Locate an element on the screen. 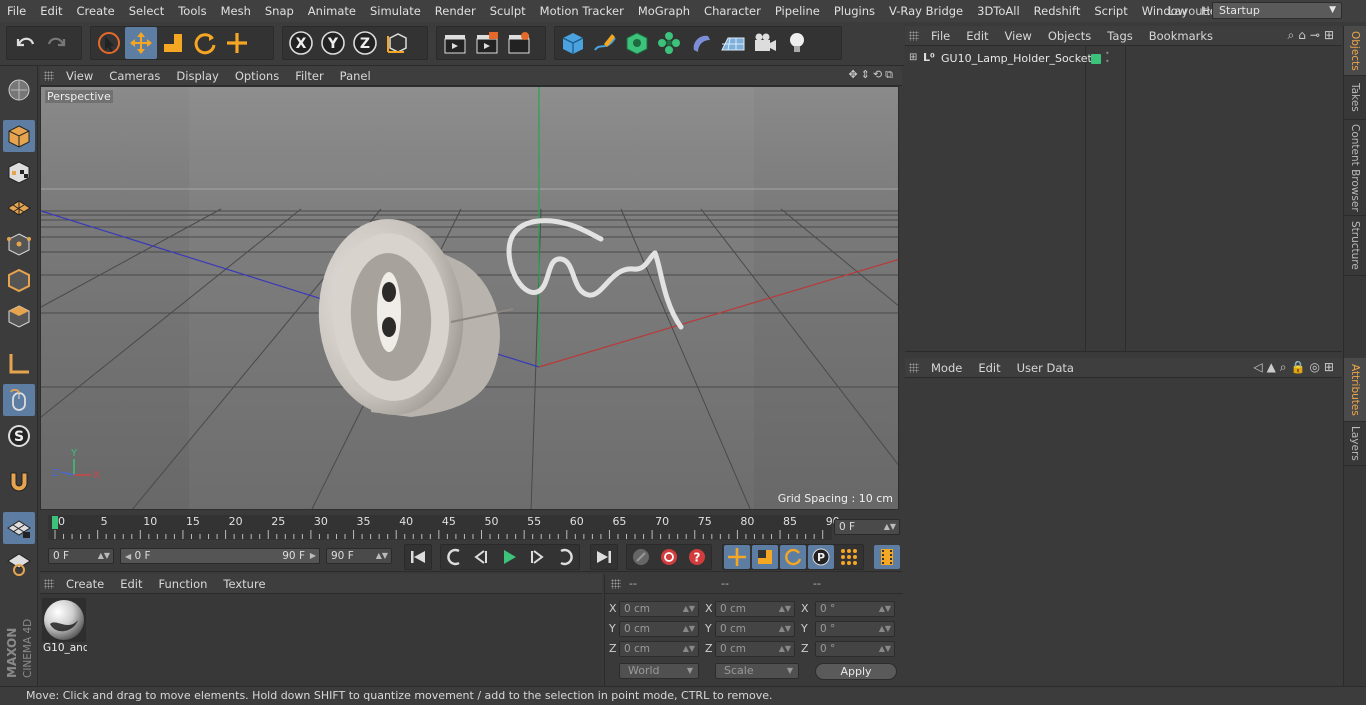 The height and width of the screenshot is (705, 1366). next-frame-button is located at coordinates (537, 557).